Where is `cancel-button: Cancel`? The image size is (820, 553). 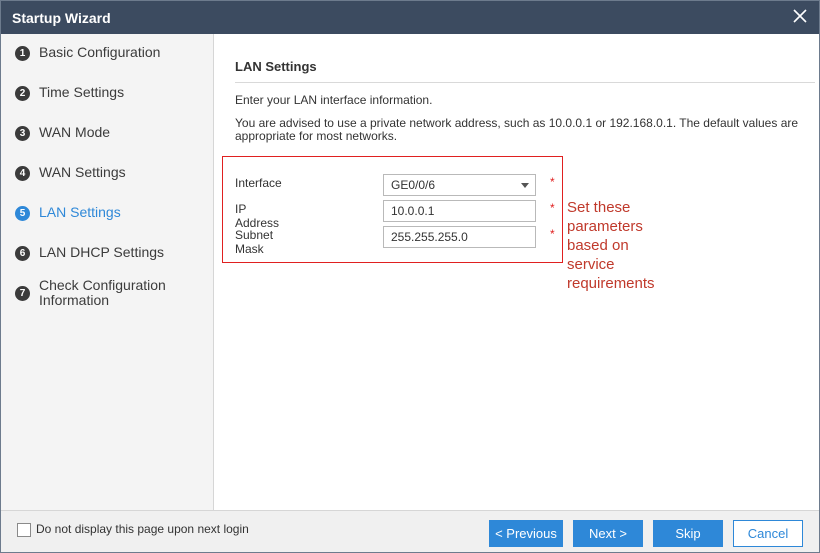
cancel-button: Cancel is located at coordinates (768, 533).